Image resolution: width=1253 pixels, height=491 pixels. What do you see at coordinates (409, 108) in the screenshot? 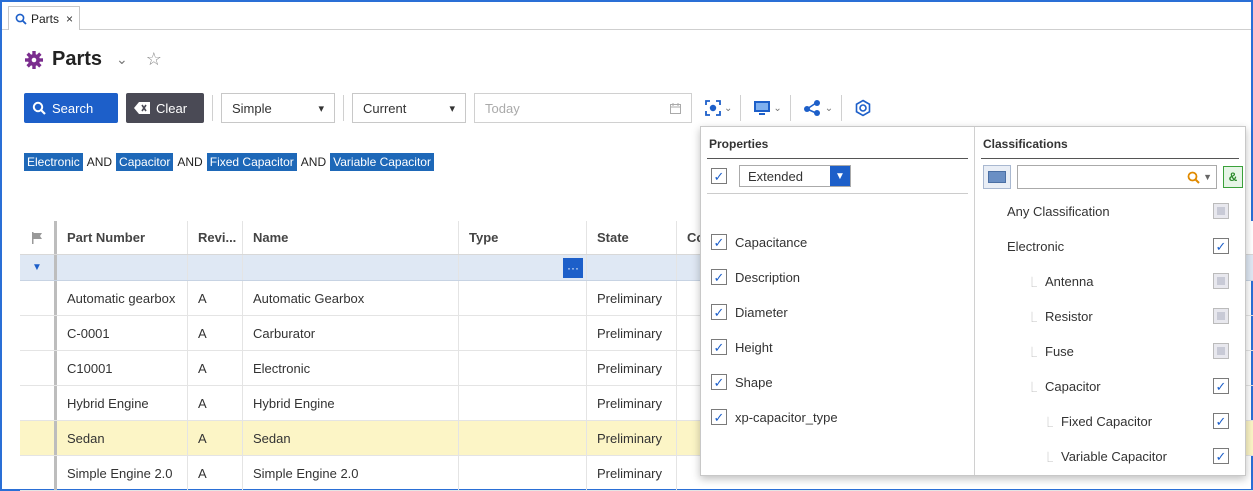
I see `version-select: Current ▾` at bounding box center [409, 108].